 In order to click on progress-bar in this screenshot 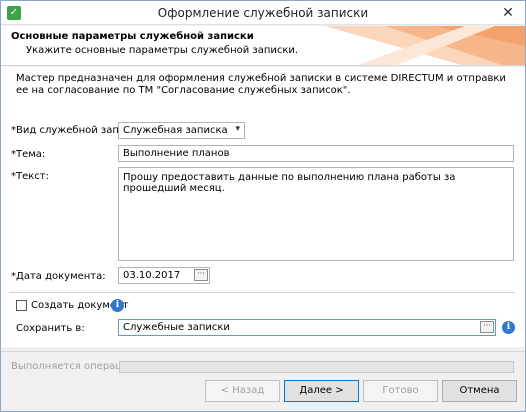, I will do `click(316, 367)`.